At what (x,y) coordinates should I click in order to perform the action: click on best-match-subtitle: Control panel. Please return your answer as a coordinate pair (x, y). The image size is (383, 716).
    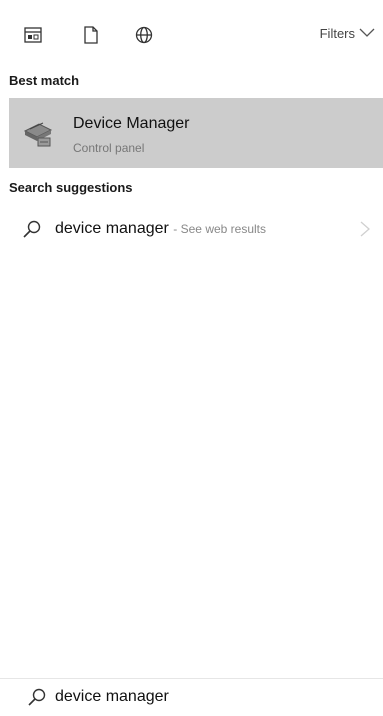
    Looking at the image, I should click on (109, 148).